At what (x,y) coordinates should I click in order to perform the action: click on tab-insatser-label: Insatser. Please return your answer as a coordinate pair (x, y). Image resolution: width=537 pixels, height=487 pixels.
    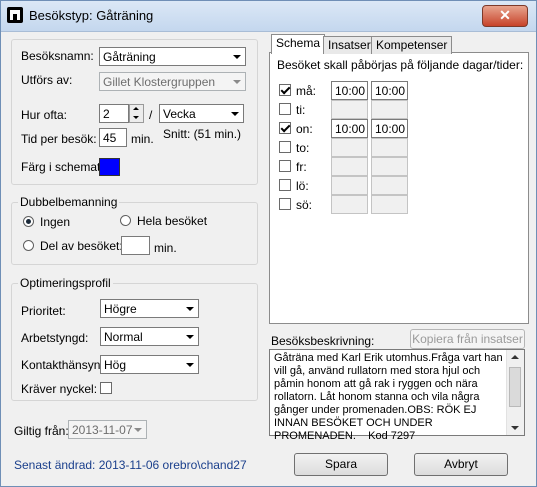
    Looking at the image, I should click on (349, 45).